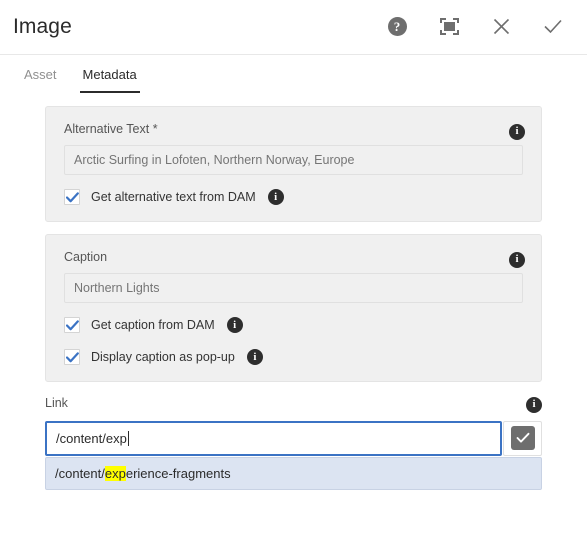  What do you see at coordinates (86, 257) in the screenshot?
I see `caption-label: Caption` at bounding box center [86, 257].